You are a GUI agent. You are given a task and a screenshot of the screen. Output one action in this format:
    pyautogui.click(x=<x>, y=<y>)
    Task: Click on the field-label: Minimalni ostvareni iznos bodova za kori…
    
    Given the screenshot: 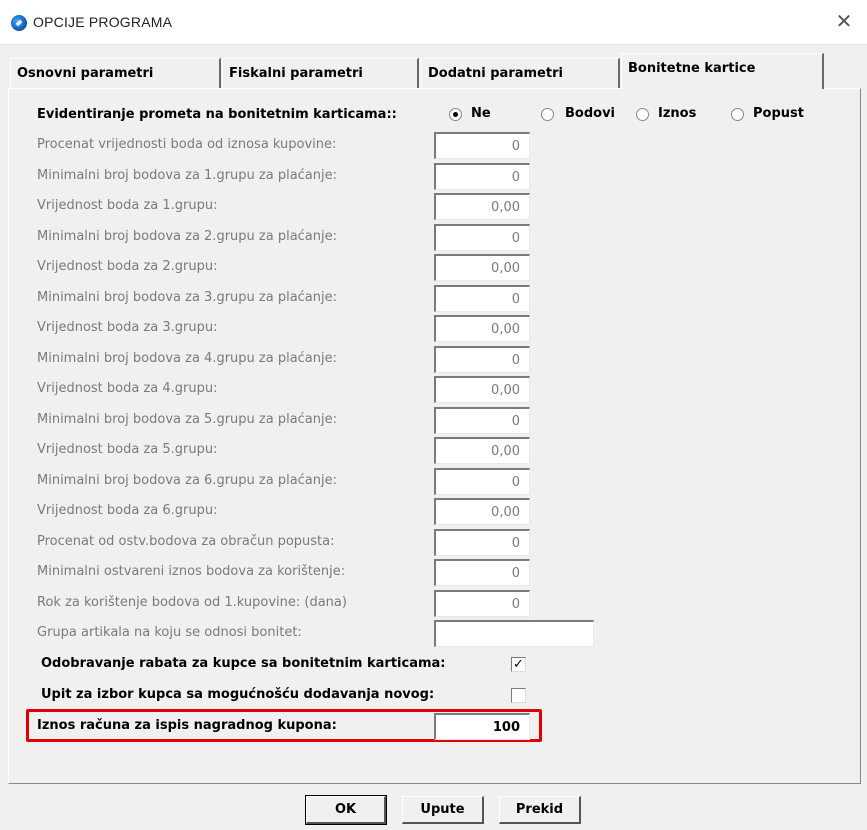 What is the action you would take?
    pyautogui.click(x=191, y=571)
    